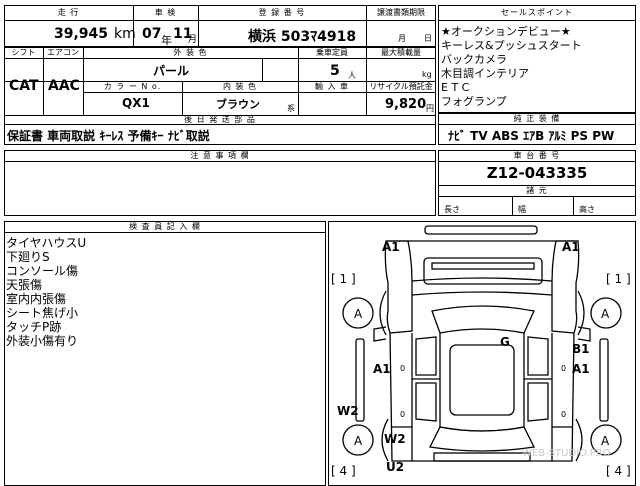 The height and width of the screenshot is (486, 640). What do you see at coordinates (136, 103) in the screenshot?
I see `color-no-value: QX1` at bounding box center [136, 103].